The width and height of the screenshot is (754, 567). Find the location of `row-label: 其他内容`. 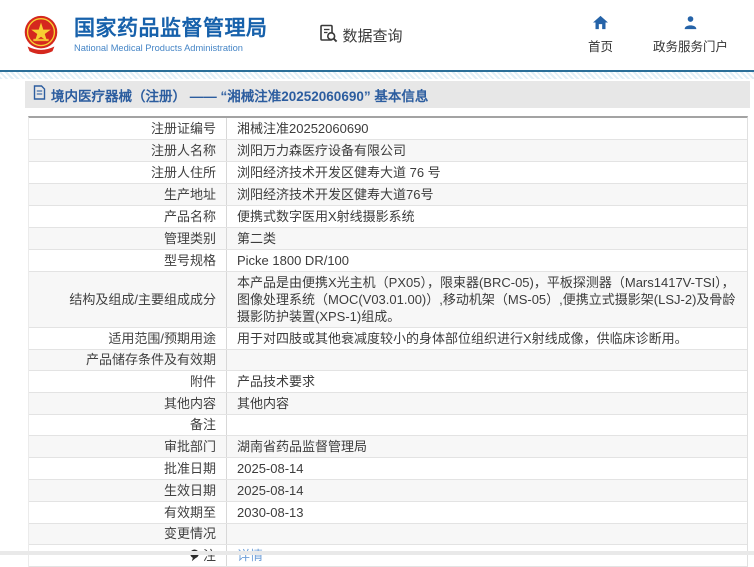

row-label: 其他内容 is located at coordinates (128, 403).